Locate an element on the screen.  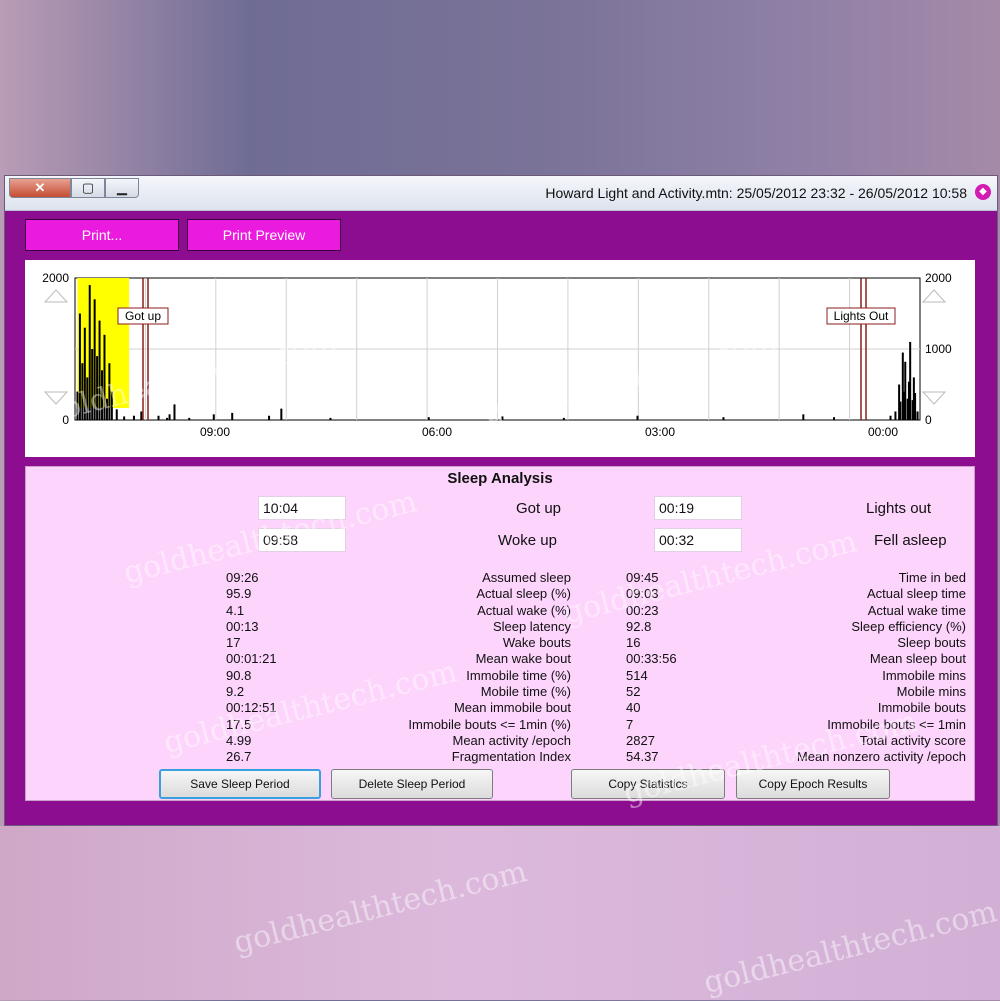
scroll-up-right-arrow-icon is located at coordinates (934, 296).